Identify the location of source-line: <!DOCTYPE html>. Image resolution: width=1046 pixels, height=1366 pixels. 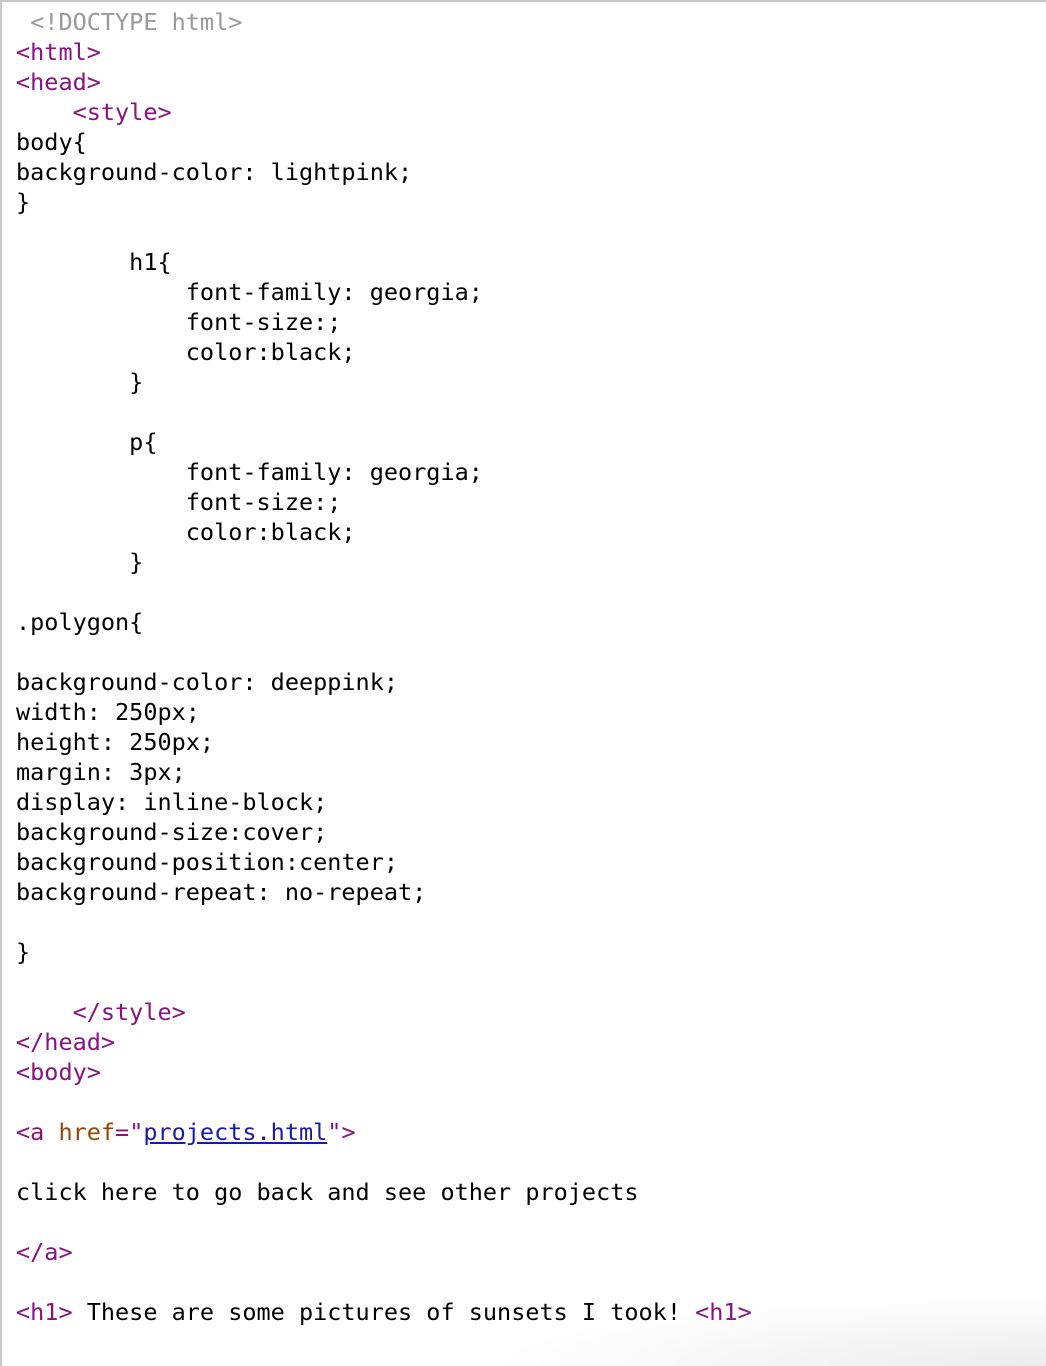
(129, 22).